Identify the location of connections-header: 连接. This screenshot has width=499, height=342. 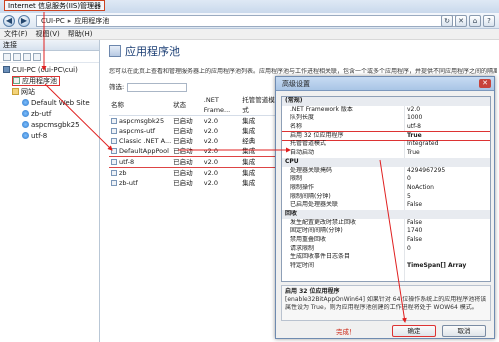
(49, 45).